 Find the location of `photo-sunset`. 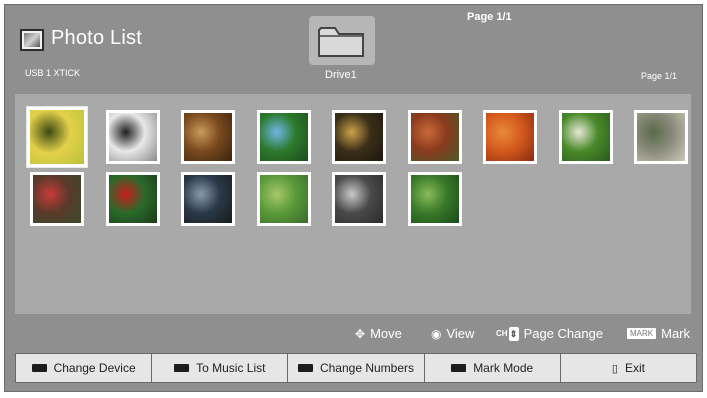

photo-sunset is located at coordinates (359, 137).